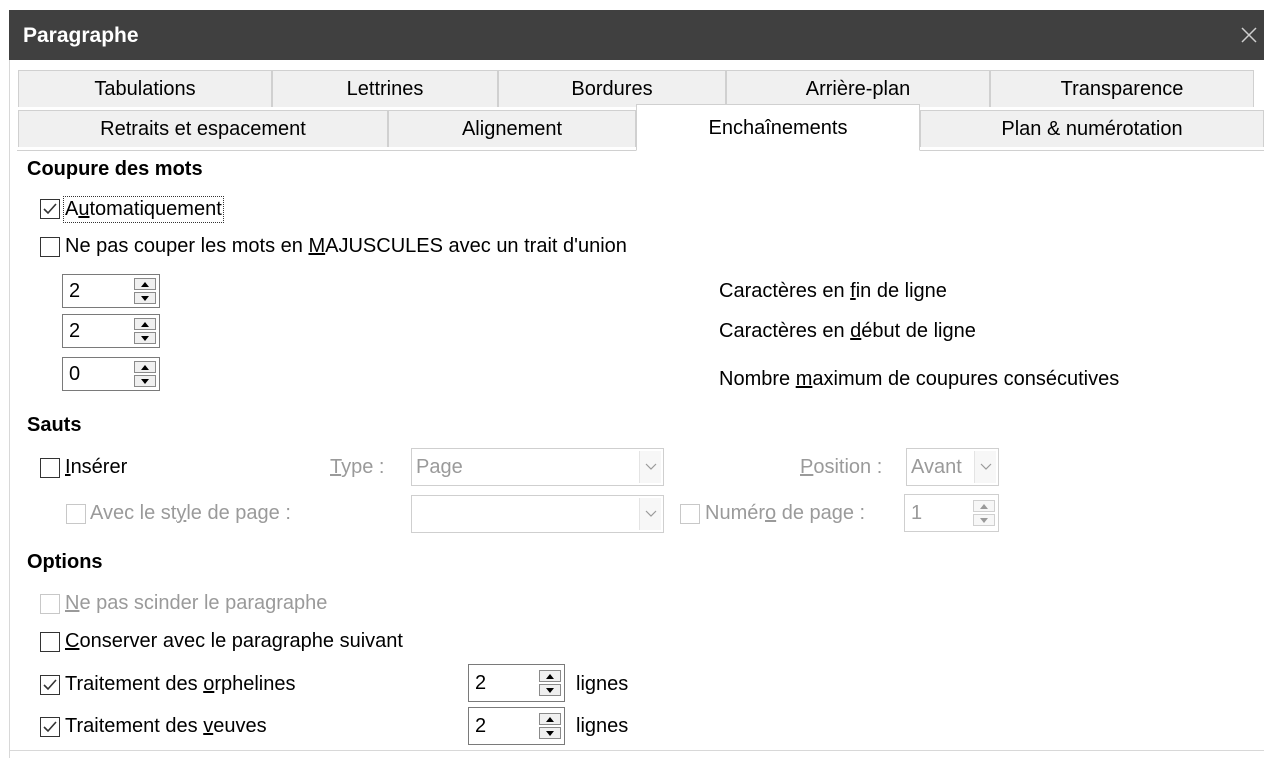  What do you see at coordinates (919, 379) in the screenshot?
I see `max-hyphens-label: Nombre maximum de coupures consécutives` at bounding box center [919, 379].